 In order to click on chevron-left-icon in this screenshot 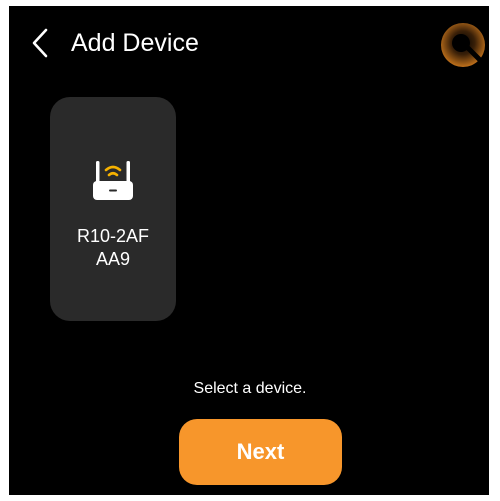, I will do `click(40, 43)`.